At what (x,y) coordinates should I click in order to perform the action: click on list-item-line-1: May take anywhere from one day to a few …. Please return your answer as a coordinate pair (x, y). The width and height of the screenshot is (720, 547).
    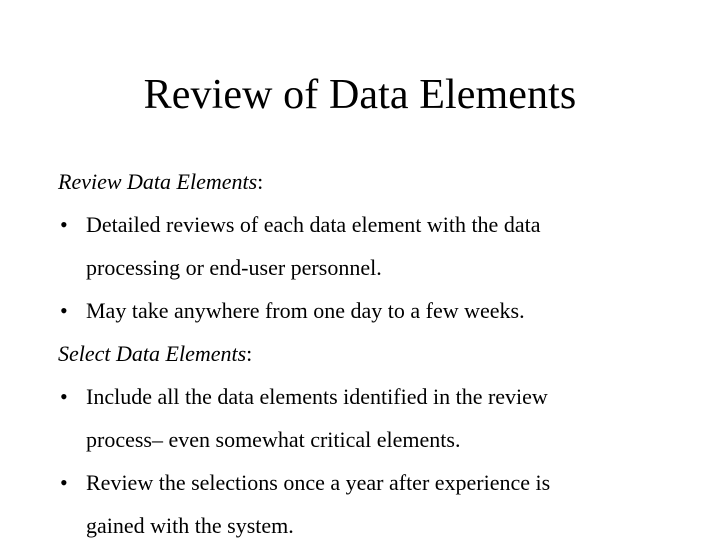
    Looking at the image, I should click on (305, 310).